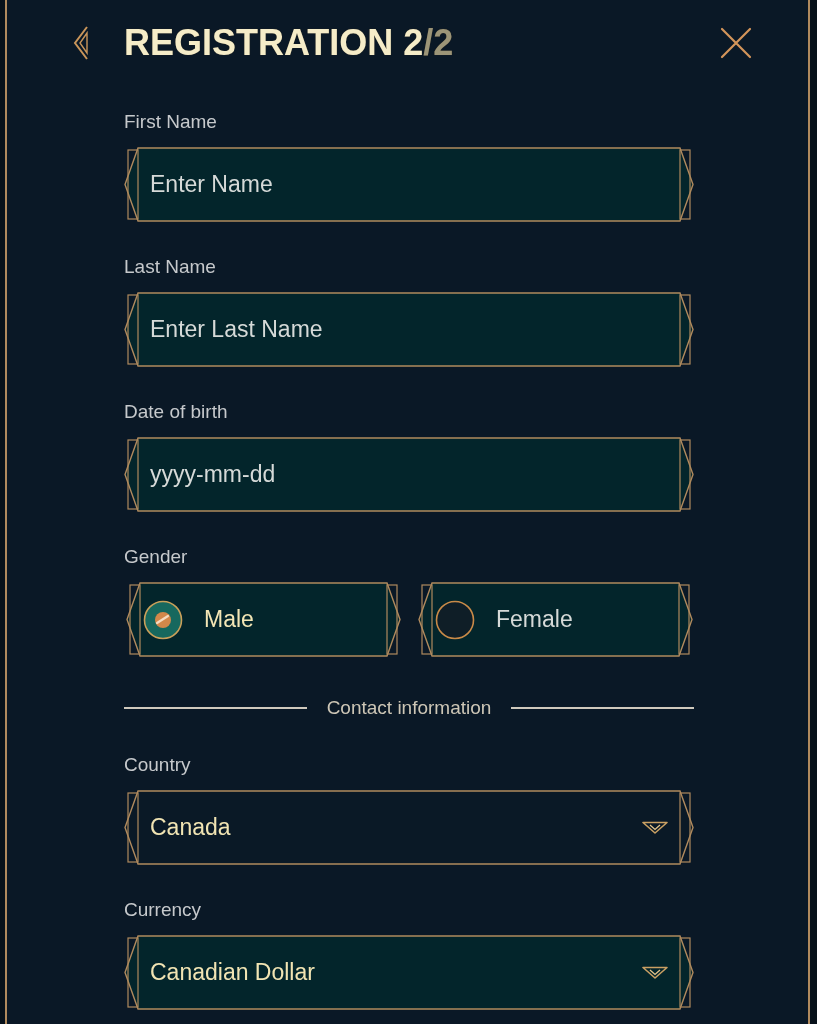 This screenshot has height=1024, width=817. Describe the element at coordinates (81, 43) in the screenshot. I see `chevron-left-icon` at that location.